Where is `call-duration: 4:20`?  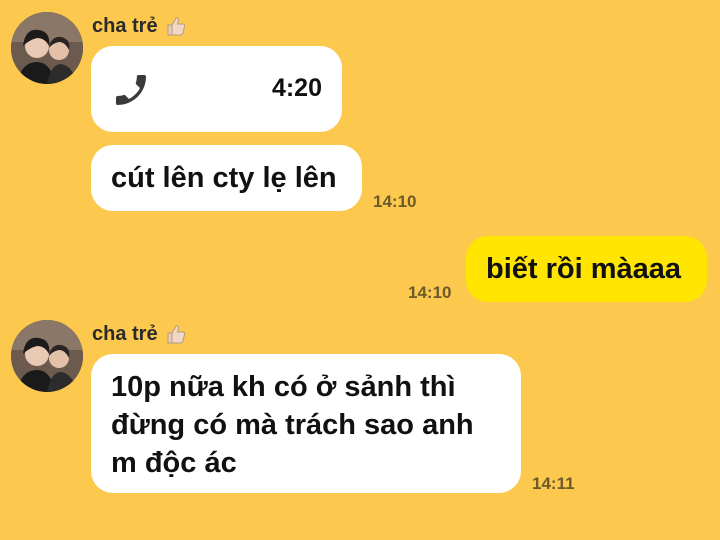
call-duration: 4:20 is located at coordinates (296, 88).